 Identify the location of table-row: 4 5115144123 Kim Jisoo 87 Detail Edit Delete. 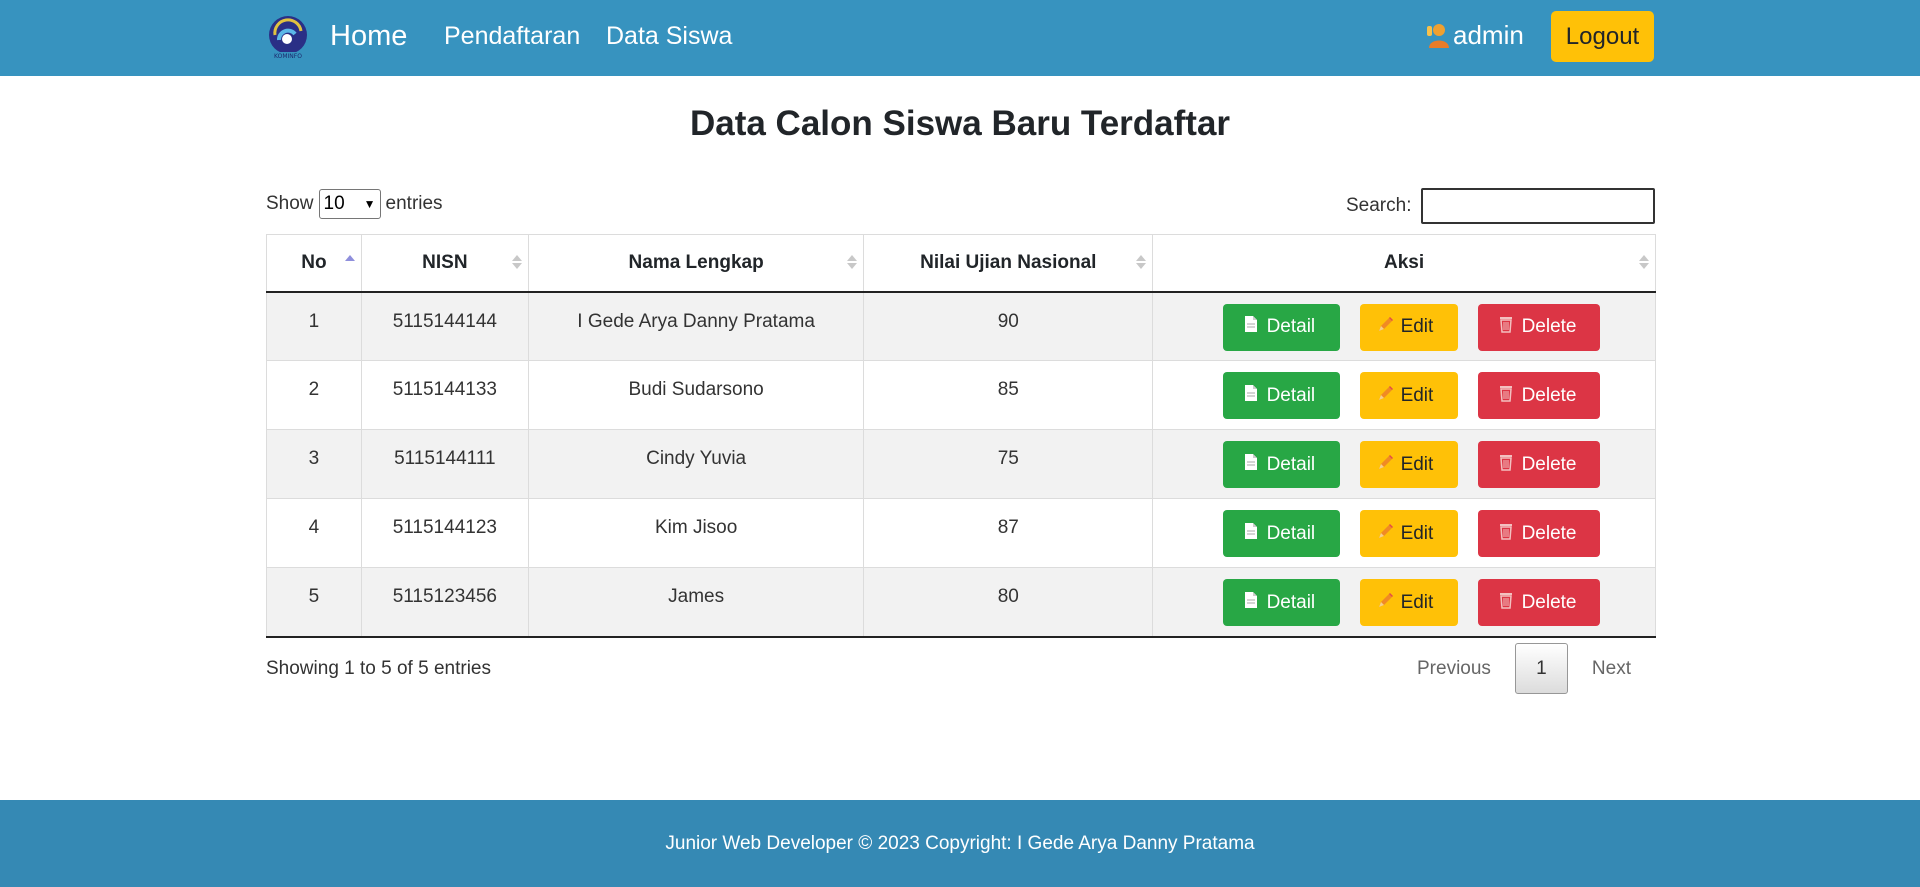
(961, 533).